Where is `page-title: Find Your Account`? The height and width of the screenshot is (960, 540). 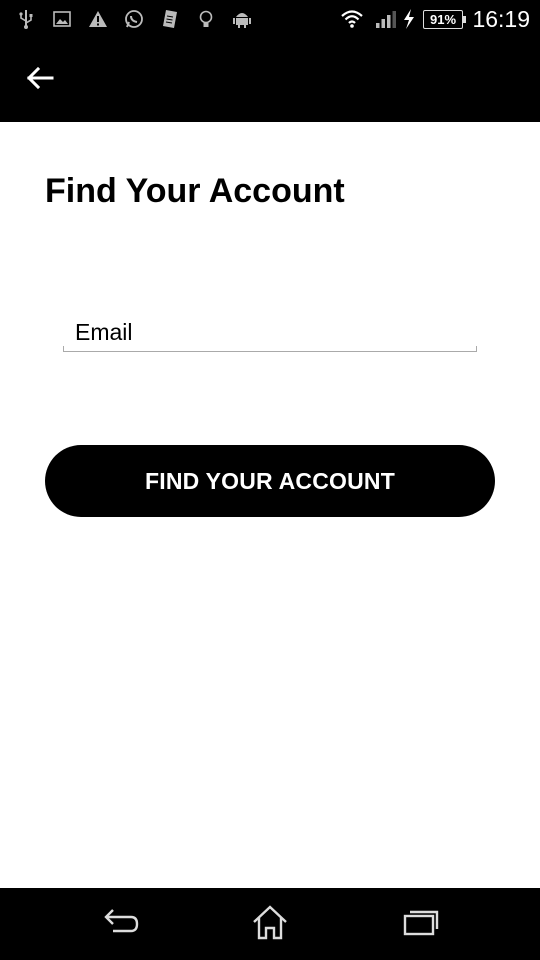
page-title: Find Your Account is located at coordinates (195, 191).